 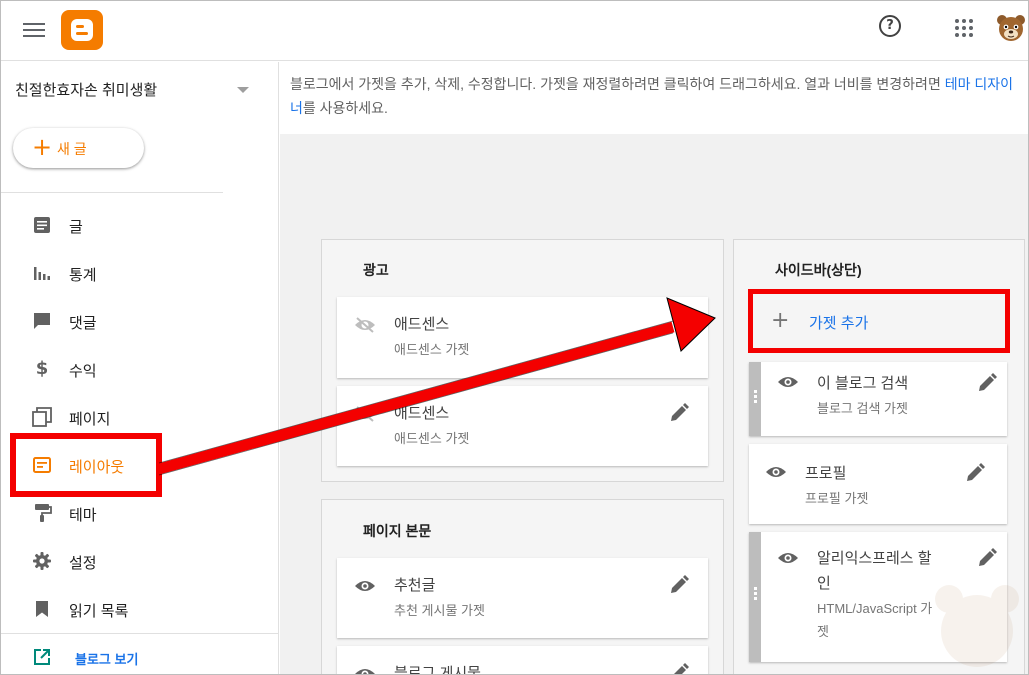 What do you see at coordinates (436, 386) in the screenshot?
I see `annotation-arrow` at bounding box center [436, 386].